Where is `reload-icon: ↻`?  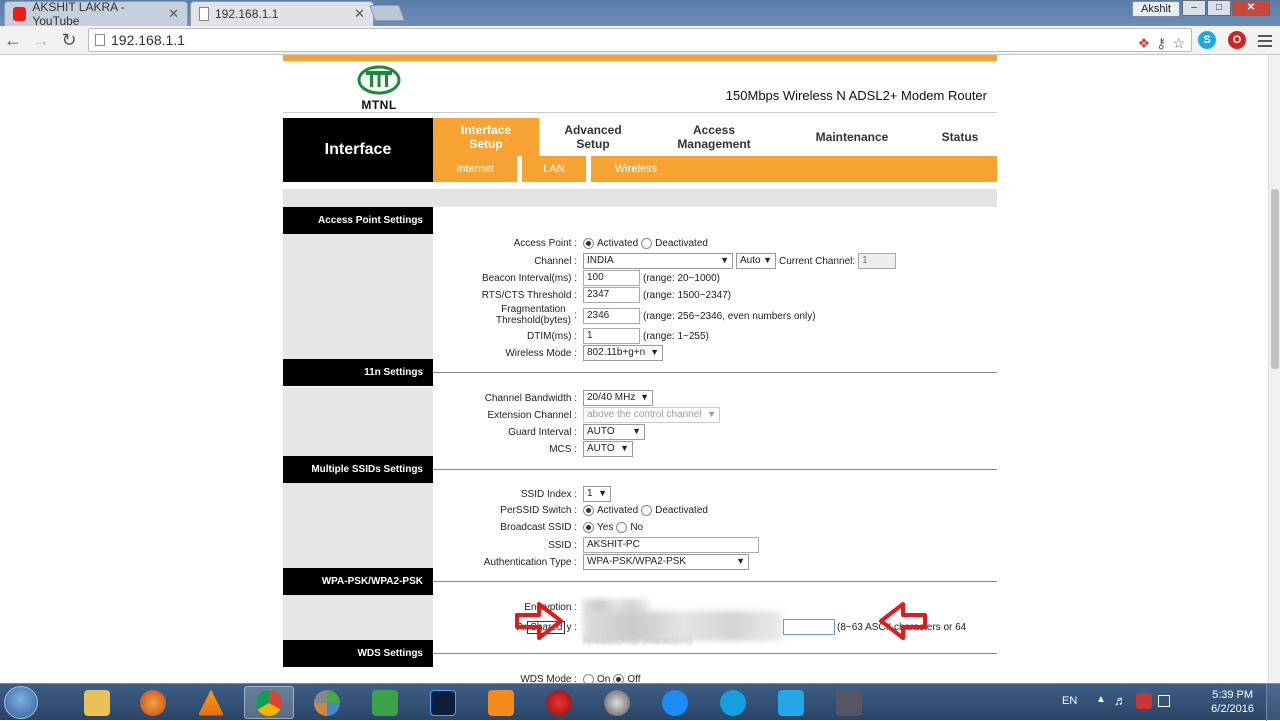
reload-icon: ↻ is located at coordinates (69, 40).